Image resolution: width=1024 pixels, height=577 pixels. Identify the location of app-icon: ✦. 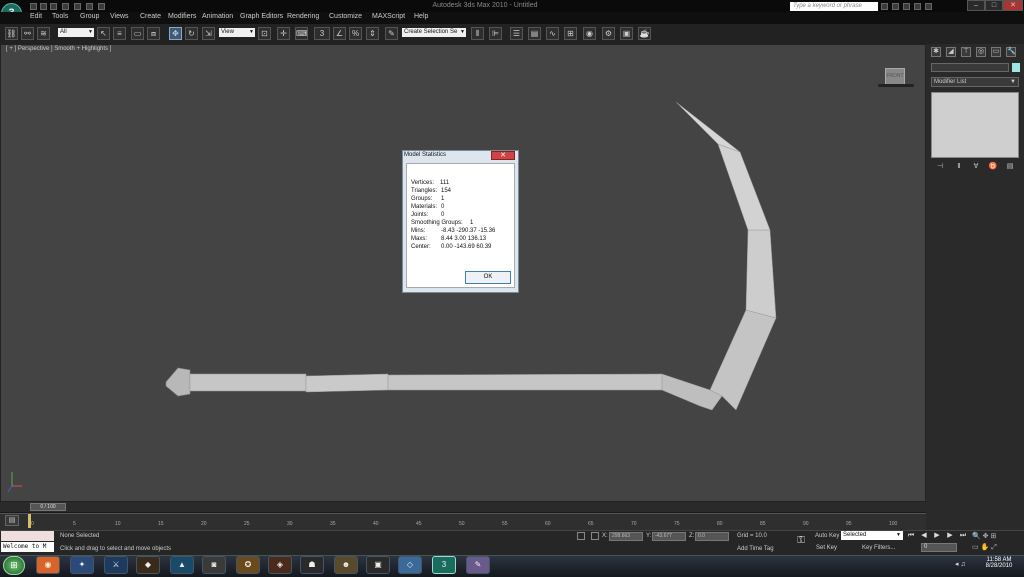
(82, 565).